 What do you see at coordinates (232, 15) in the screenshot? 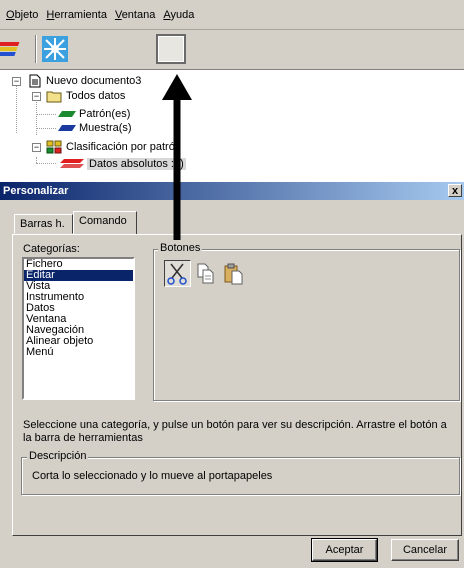
I see `menu-bar: Objeto Herramienta Ventana Ayuda` at bounding box center [232, 15].